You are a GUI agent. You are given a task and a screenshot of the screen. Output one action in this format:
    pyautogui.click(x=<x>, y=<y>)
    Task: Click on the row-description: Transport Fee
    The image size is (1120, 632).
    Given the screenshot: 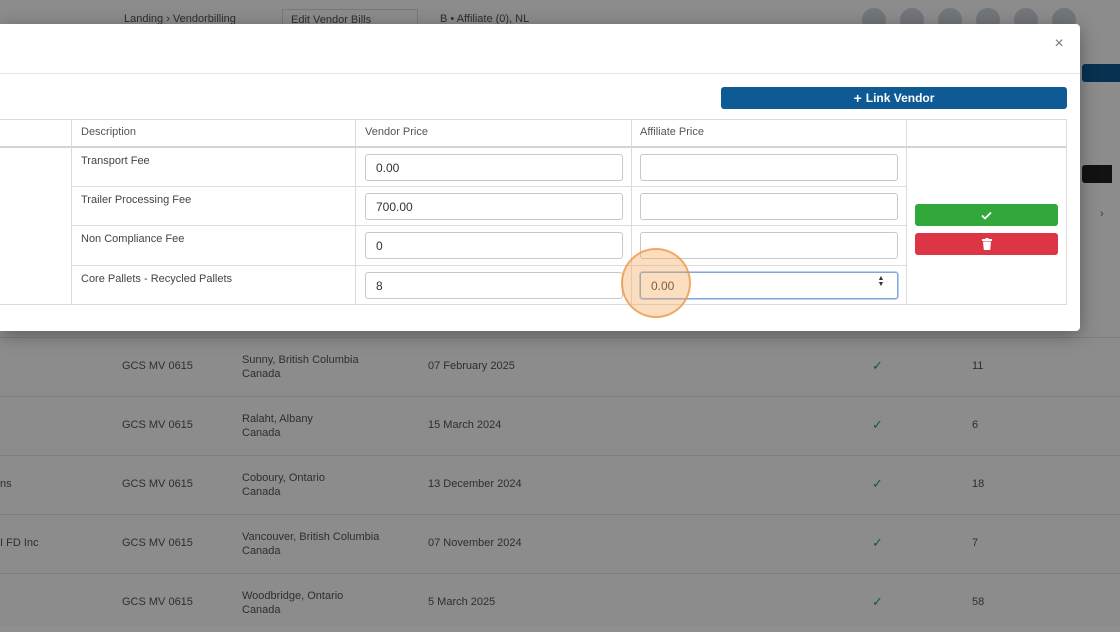 What is the action you would take?
    pyautogui.click(x=115, y=161)
    